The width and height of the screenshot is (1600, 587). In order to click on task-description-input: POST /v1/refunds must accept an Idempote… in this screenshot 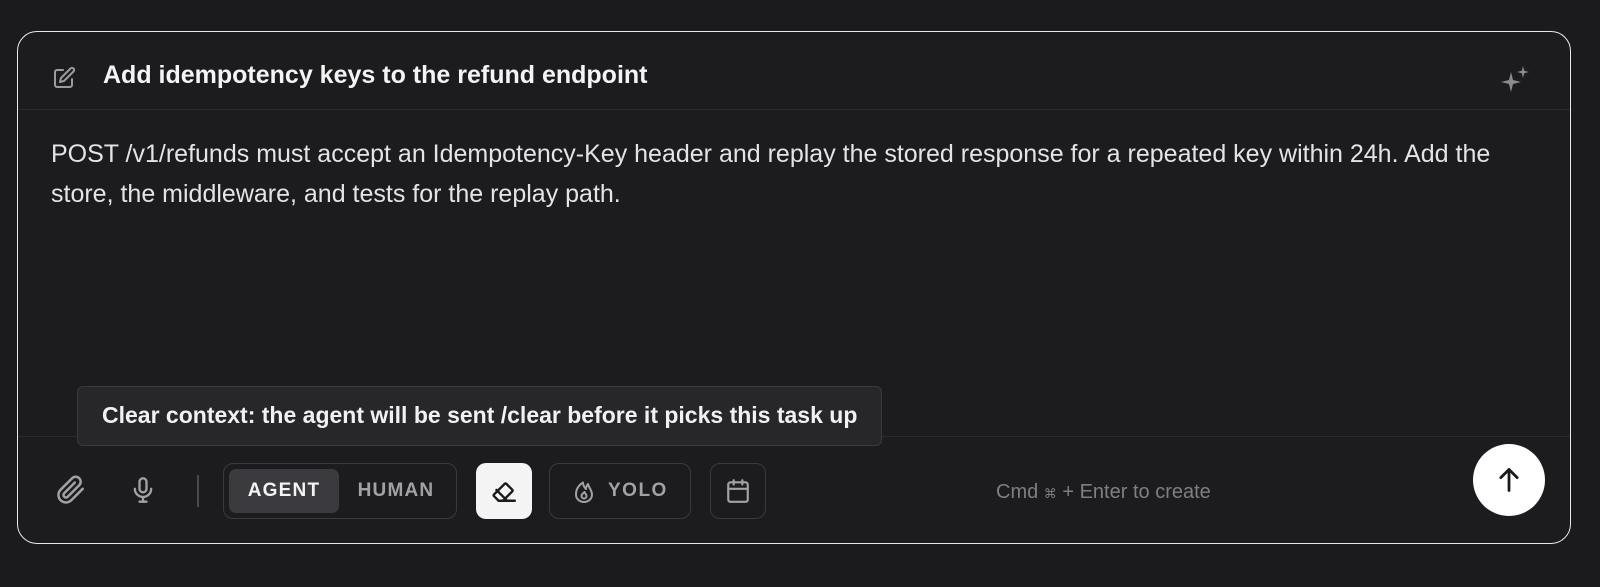, I will do `click(791, 174)`.